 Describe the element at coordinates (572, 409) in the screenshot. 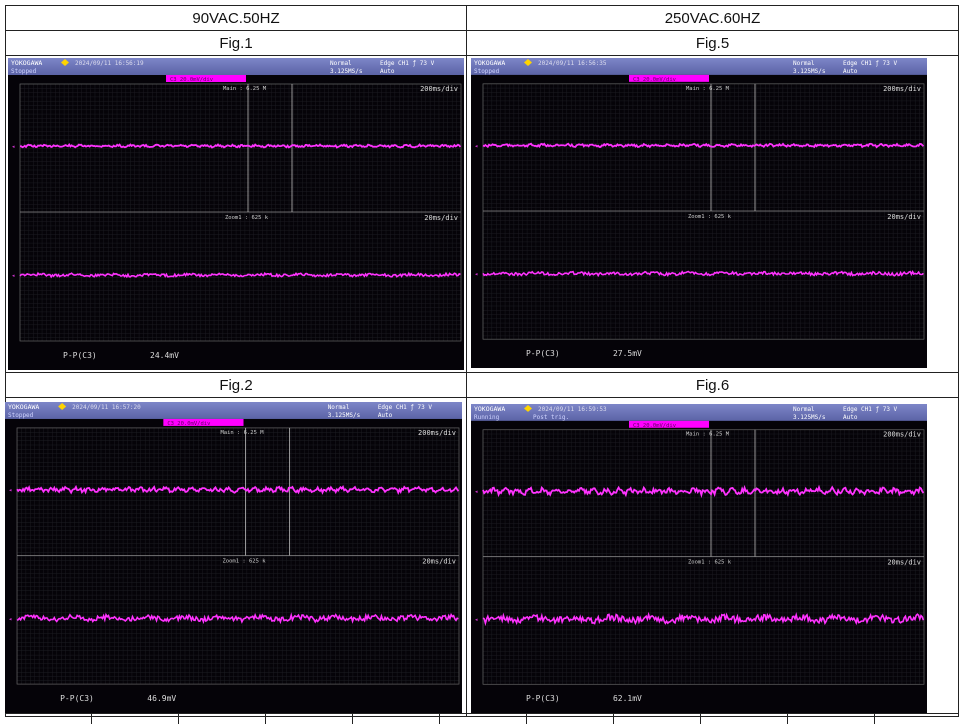

I see `timestamp: 2024/09/11 16:59:53` at that location.